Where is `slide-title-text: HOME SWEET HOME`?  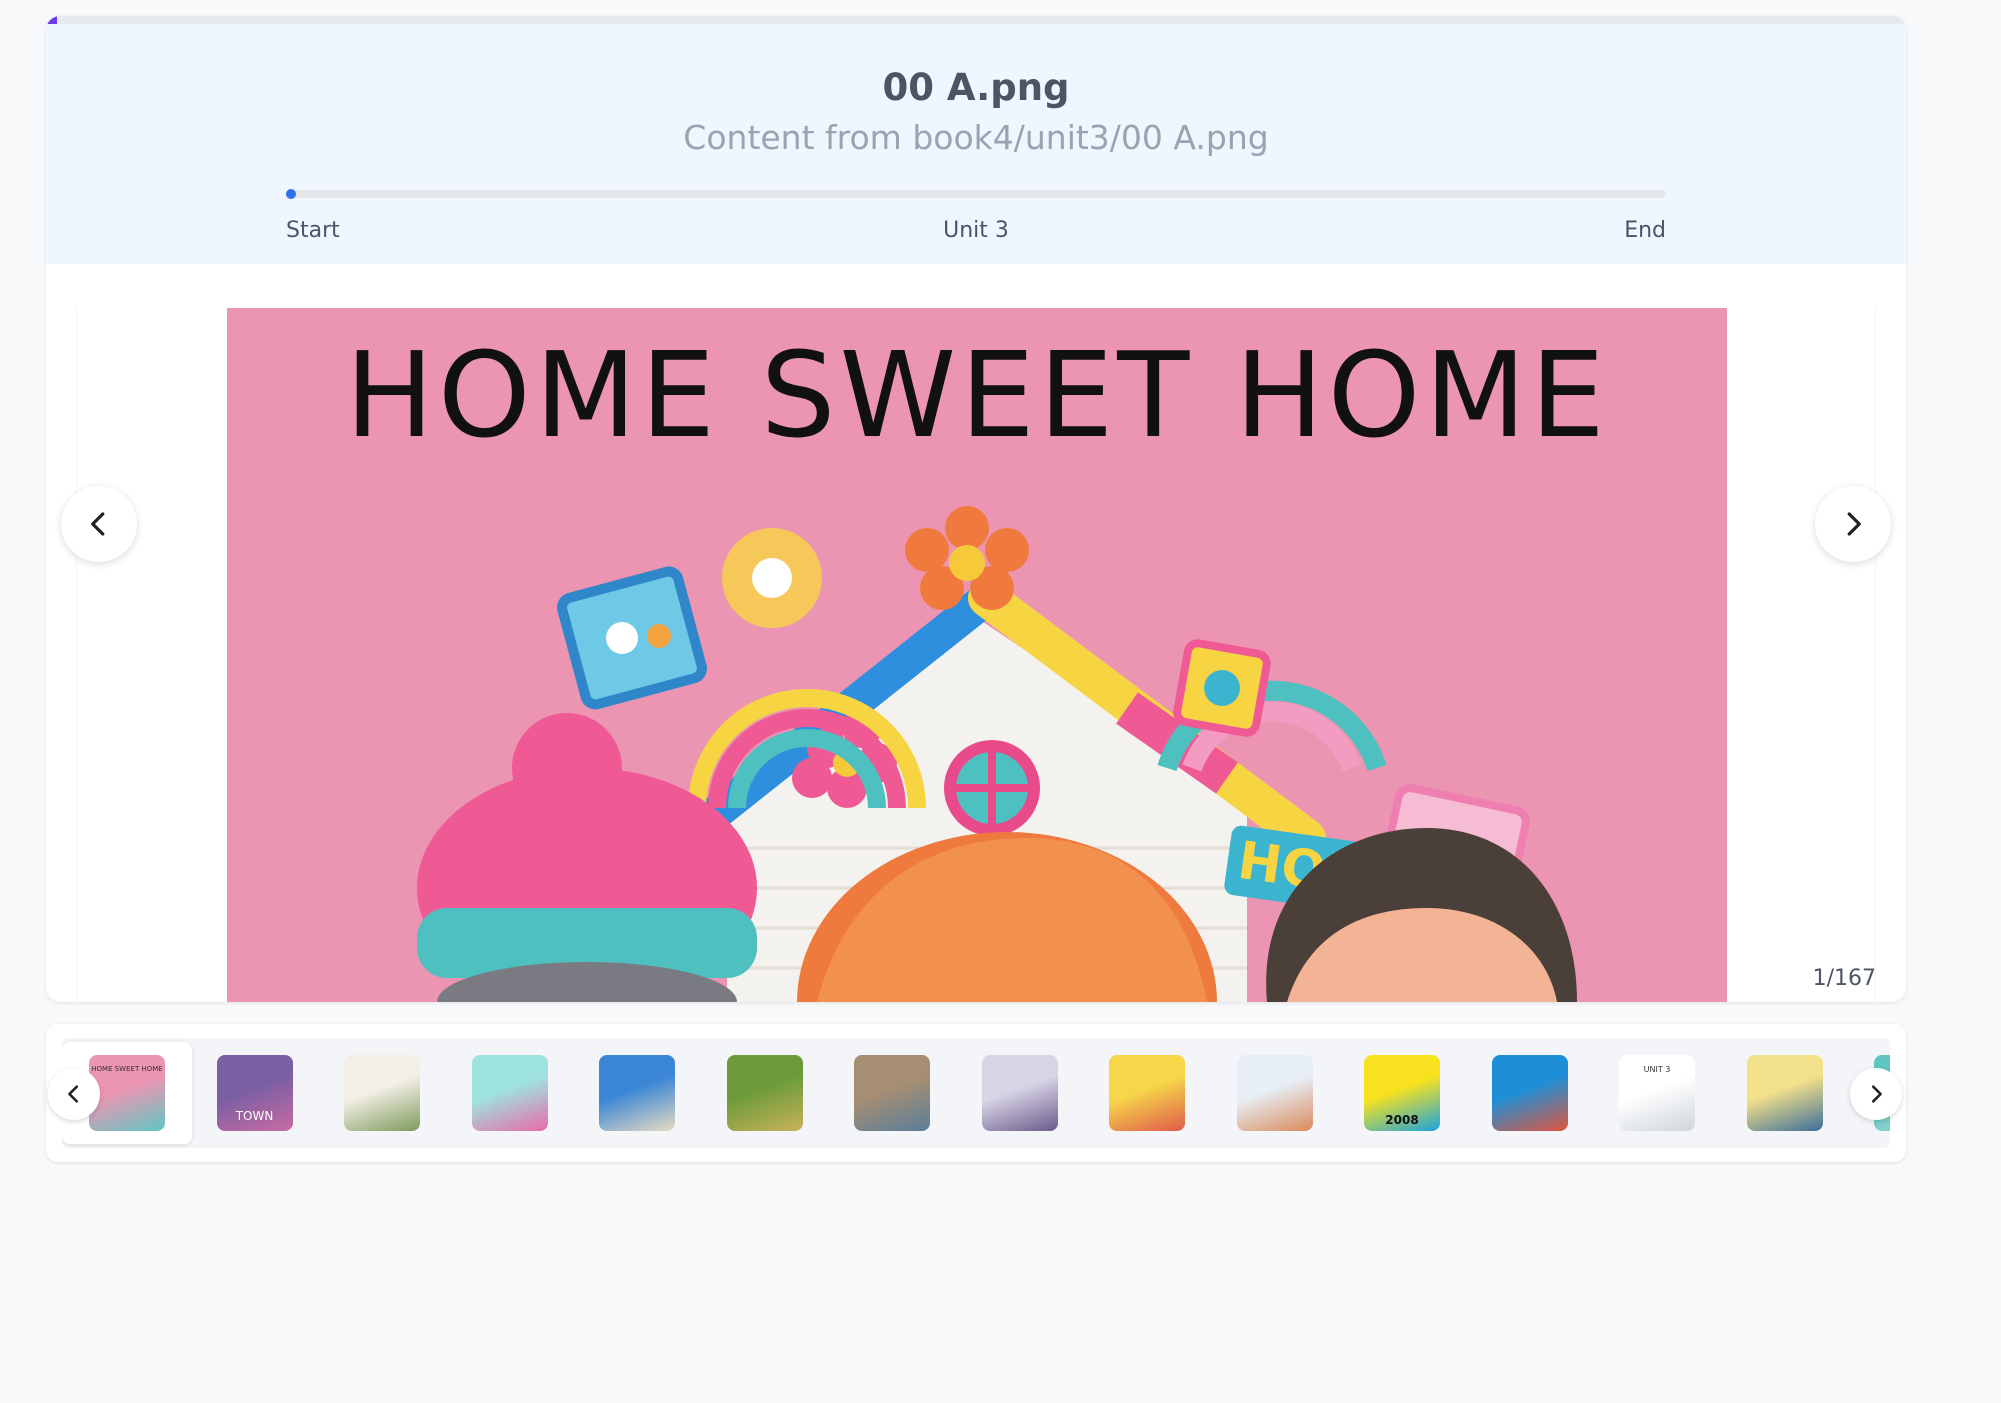
slide-title-text: HOME SWEET HOME is located at coordinates (977, 395).